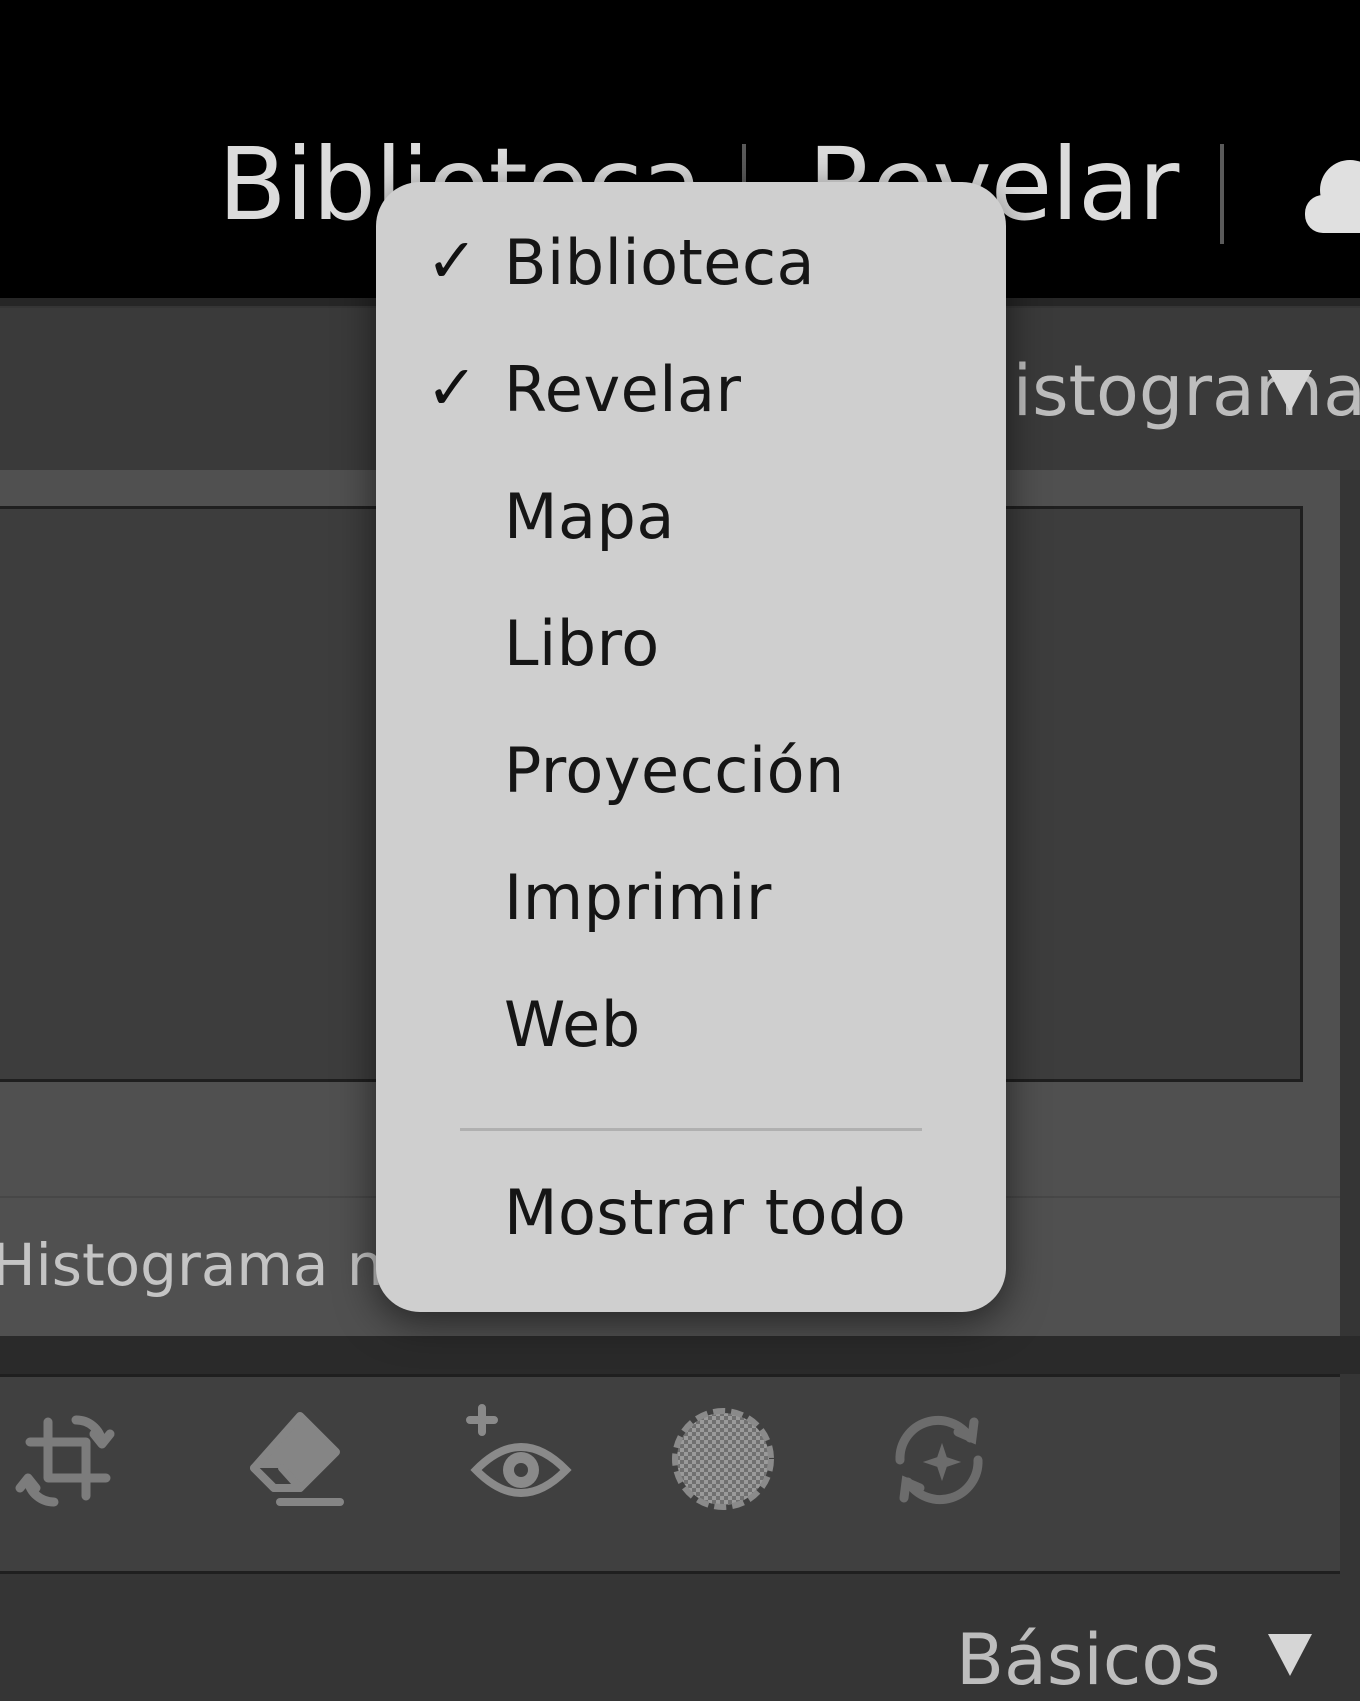 Image resolution: width=1360 pixels, height=1701 pixels. Describe the element at coordinates (691, 1129) in the screenshot. I see `menu-separator` at that location.